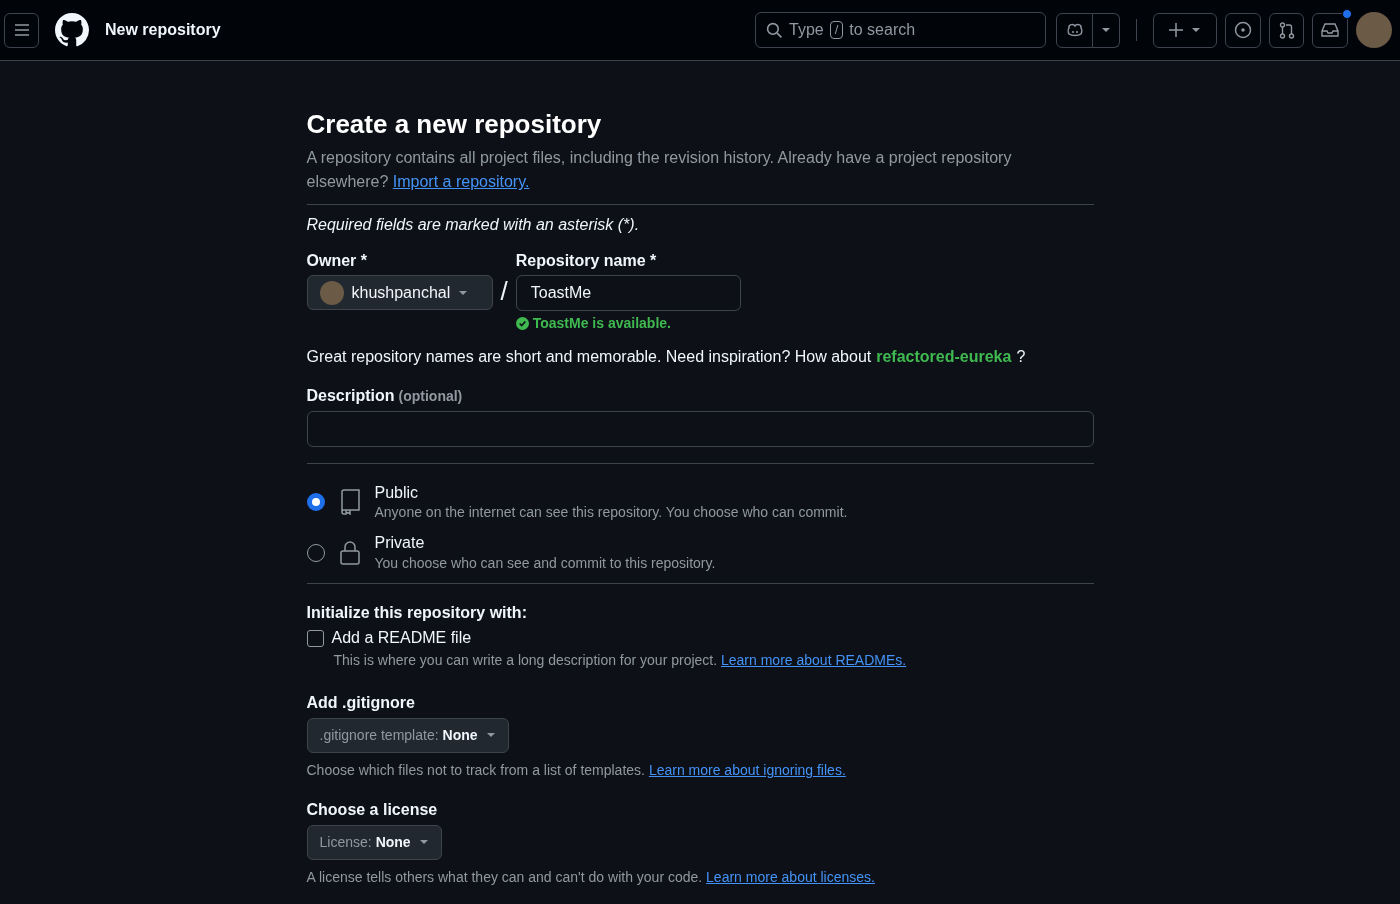 The width and height of the screenshot is (1400, 904). I want to click on issues-button, so click(1243, 30).